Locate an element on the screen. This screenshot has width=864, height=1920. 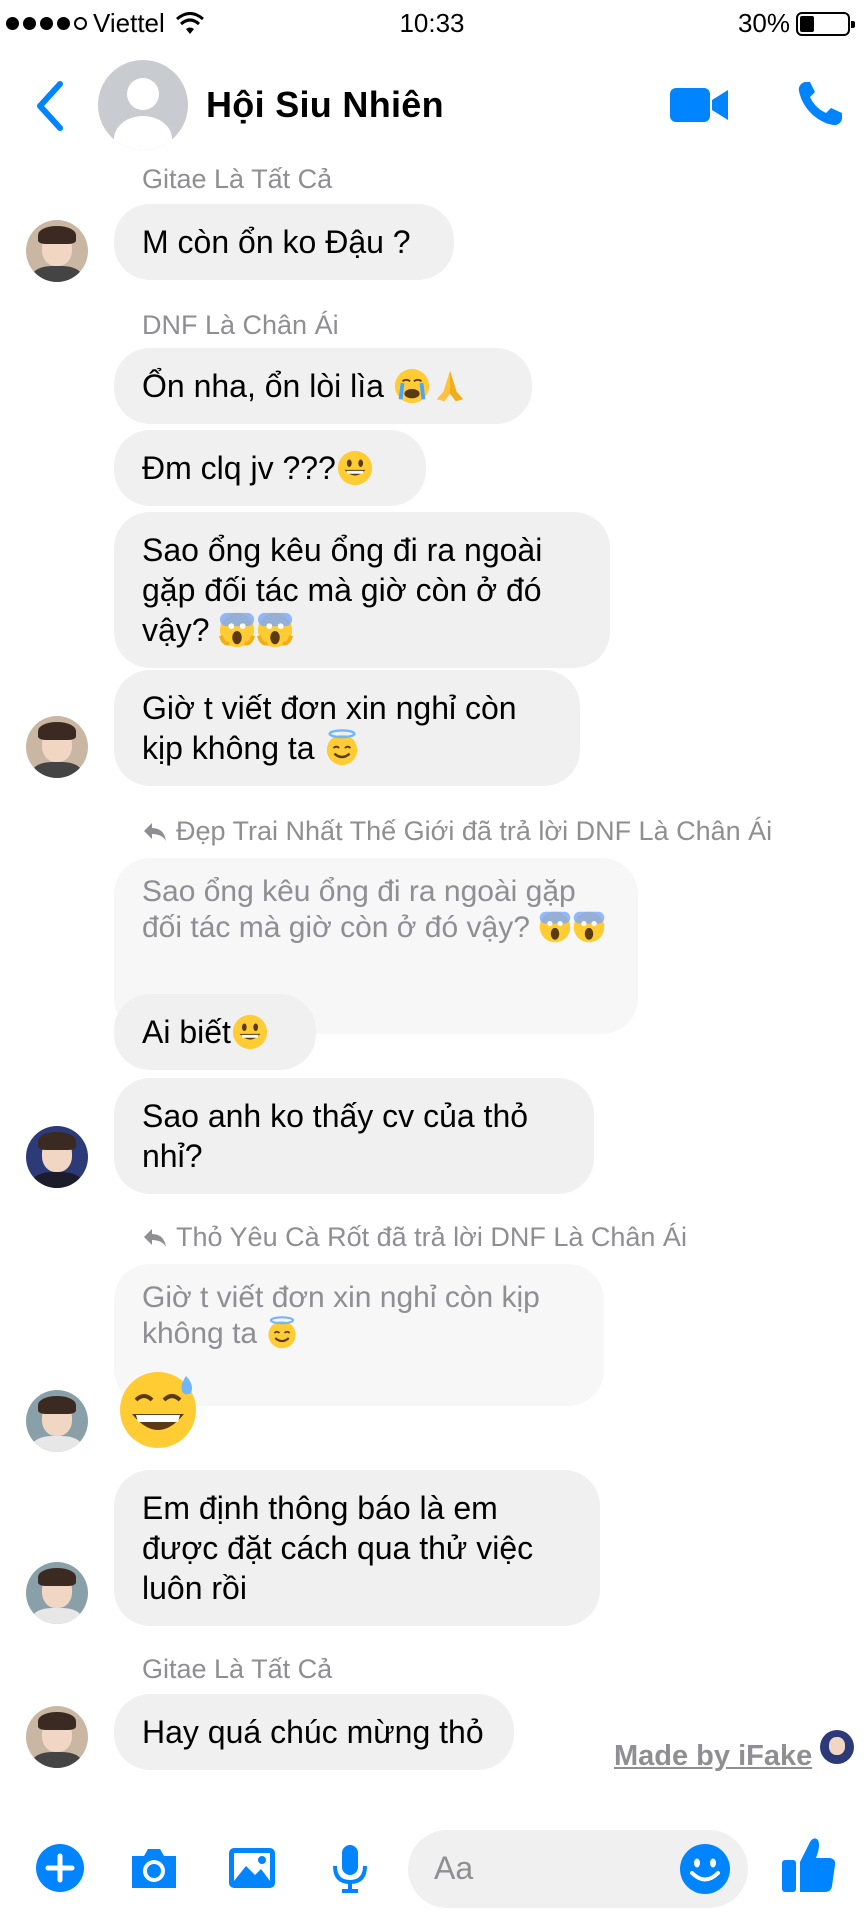
image-icon is located at coordinates (252, 1868).